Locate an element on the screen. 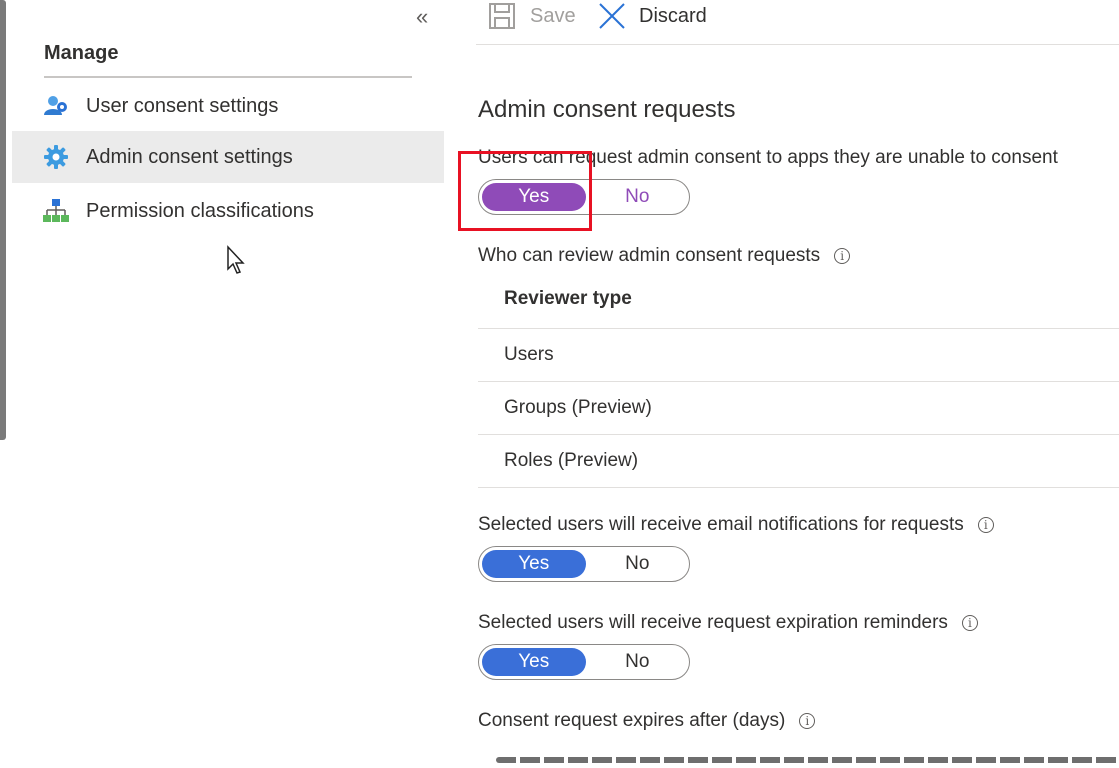 Image resolution: width=1119 pixels, height=768 pixels. table-header: Reviewer type is located at coordinates (798, 299).